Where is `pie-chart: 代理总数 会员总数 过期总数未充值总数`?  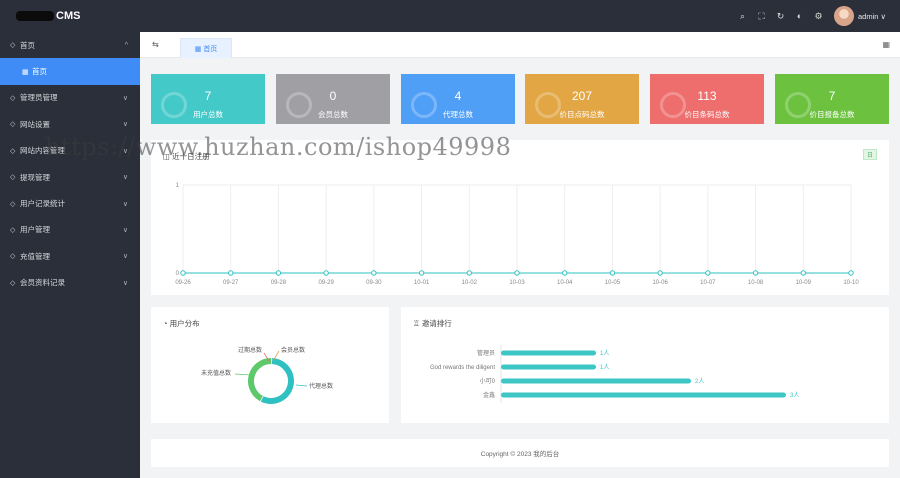
pie-chart: 代理总数 会员总数 过期总数未充值总数 is located at coordinates (267, 375).